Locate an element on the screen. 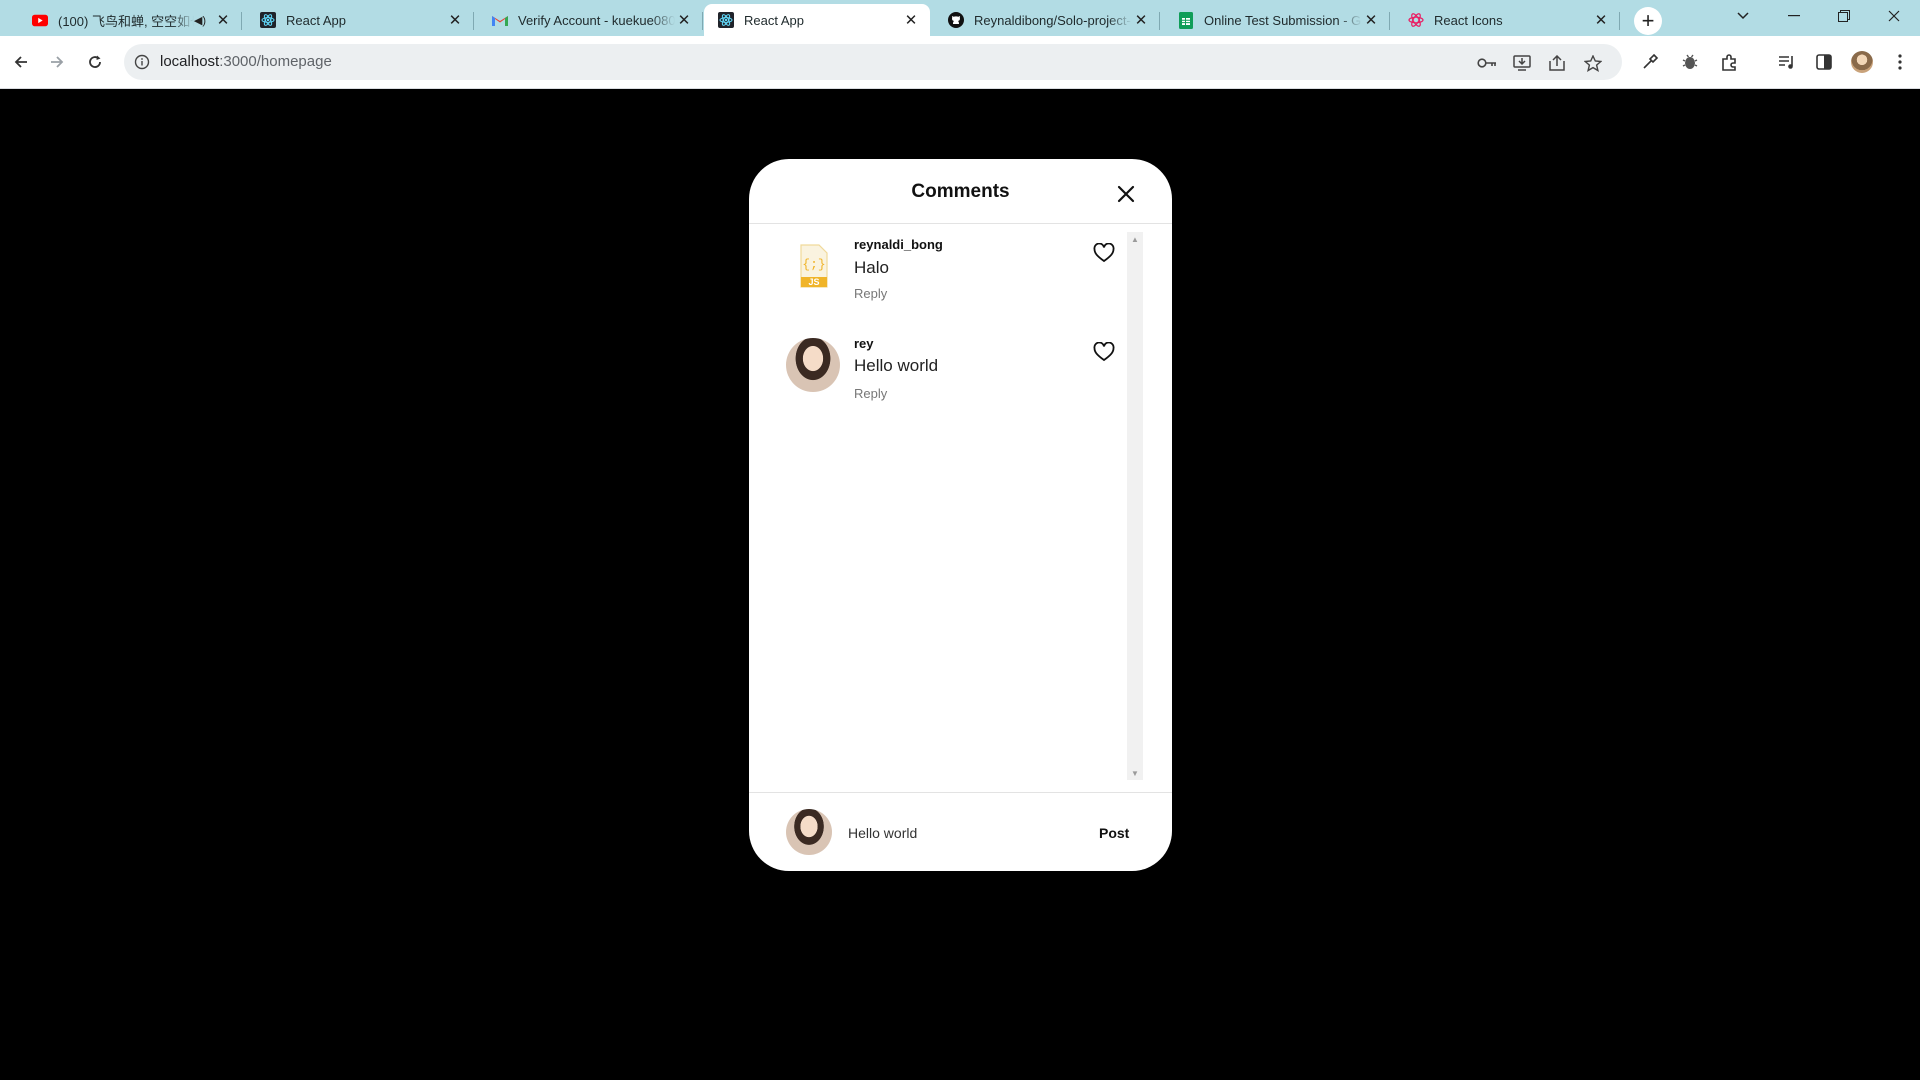 Image resolution: width=1920 pixels, height=1080 pixels. profile-avatar is located at coordinates (1862, 62).